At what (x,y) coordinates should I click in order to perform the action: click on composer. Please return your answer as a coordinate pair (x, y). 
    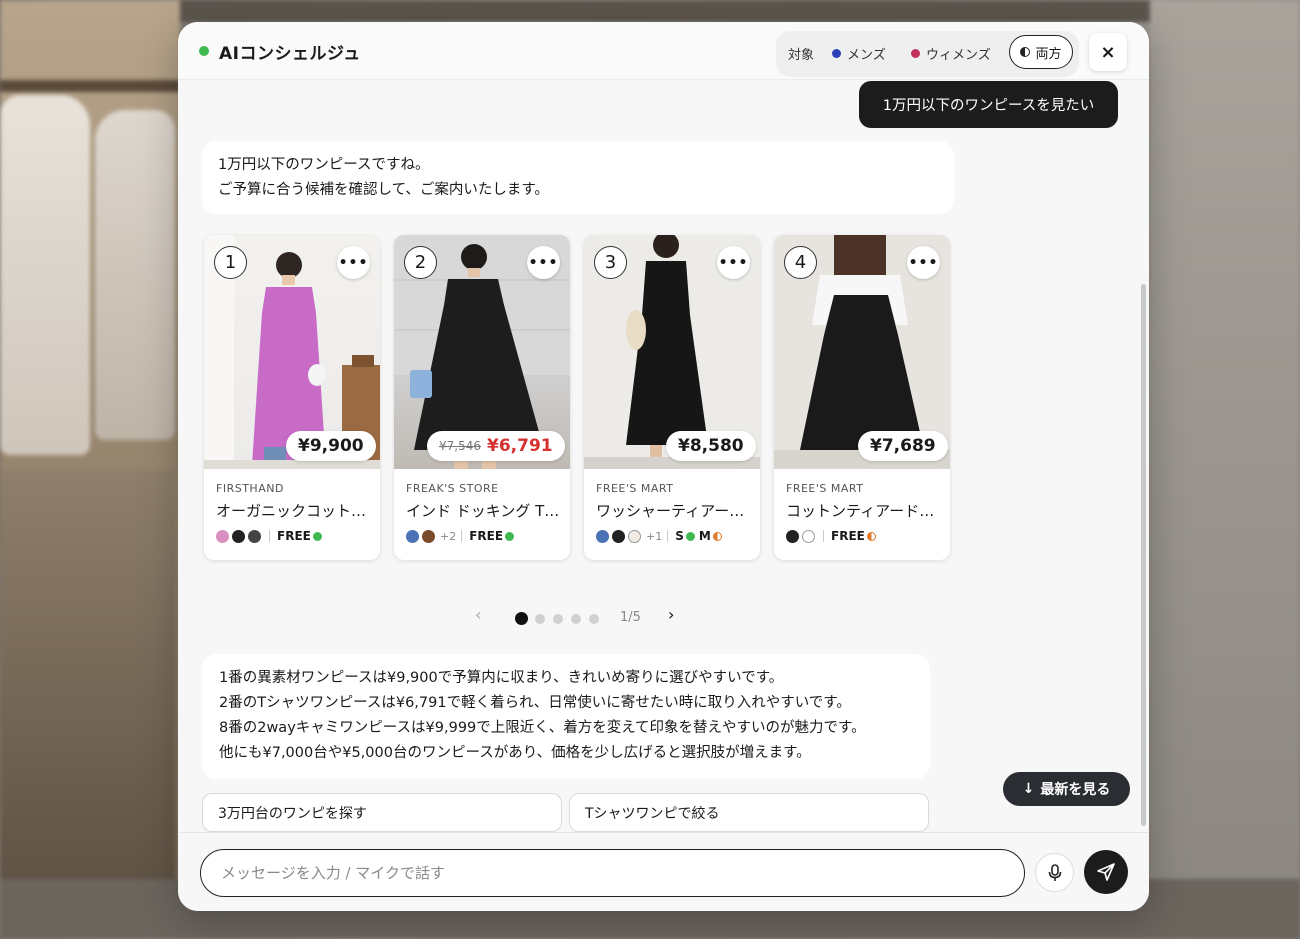
    Looking at the image, I should click on (663, 871).